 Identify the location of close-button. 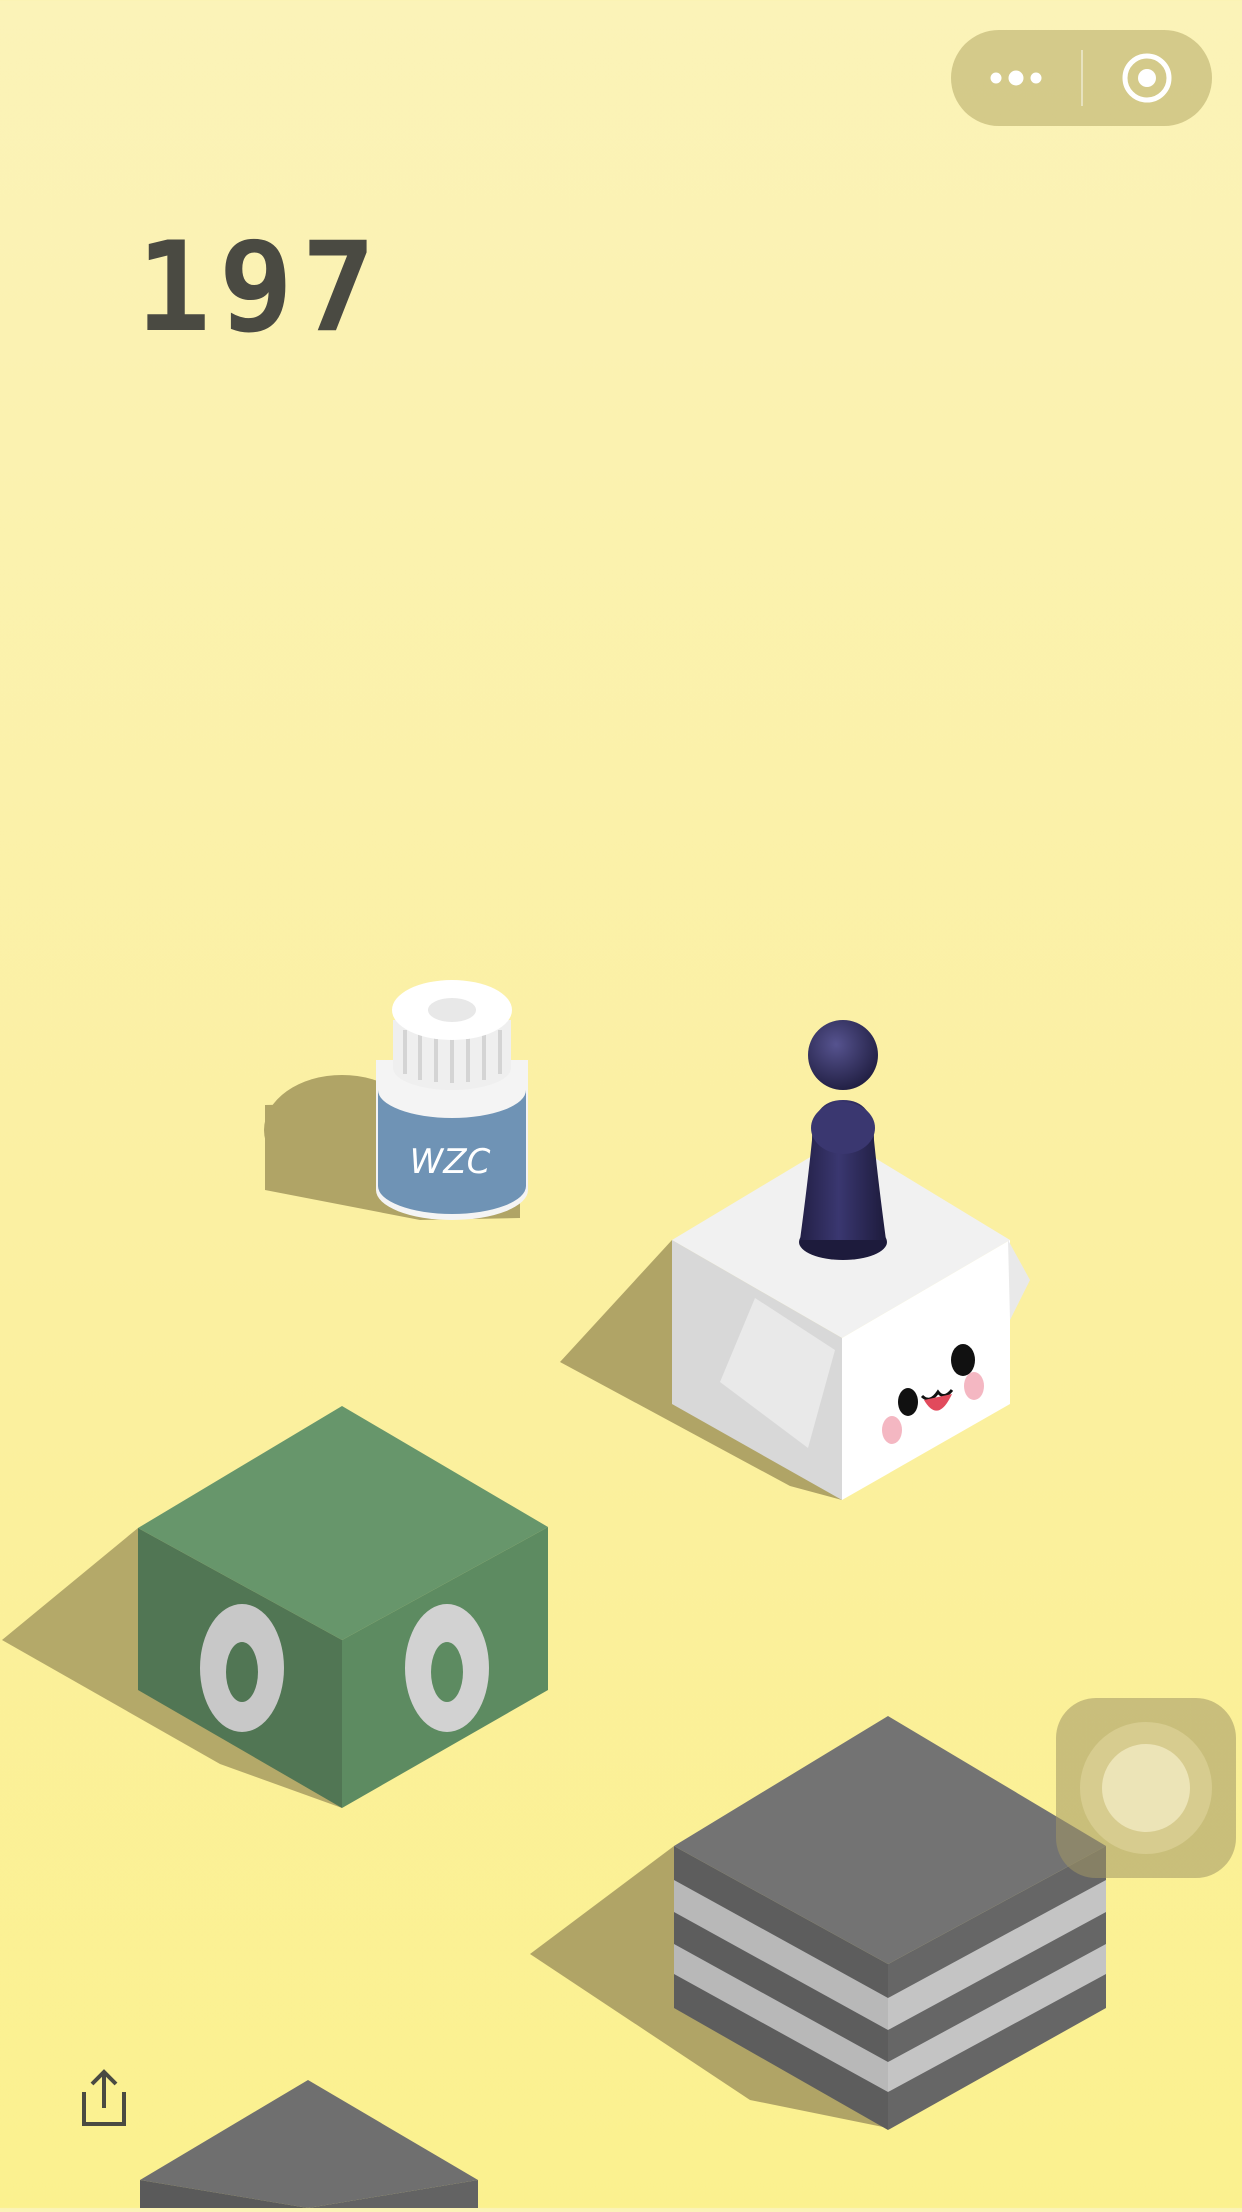
(1148, 78).